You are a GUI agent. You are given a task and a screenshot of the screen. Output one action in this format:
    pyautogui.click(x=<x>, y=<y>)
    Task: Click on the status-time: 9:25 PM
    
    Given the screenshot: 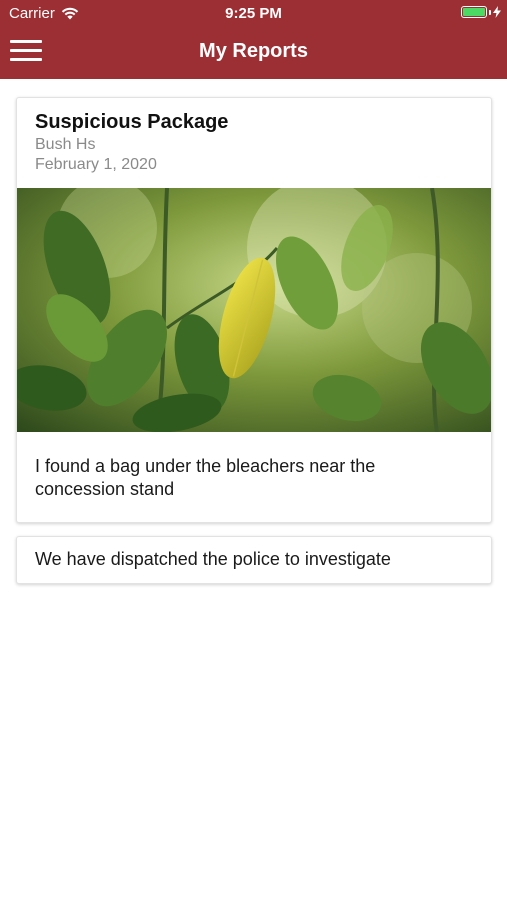 What is the action you would take?
    pyautogui.click(x=253, y=13)
    